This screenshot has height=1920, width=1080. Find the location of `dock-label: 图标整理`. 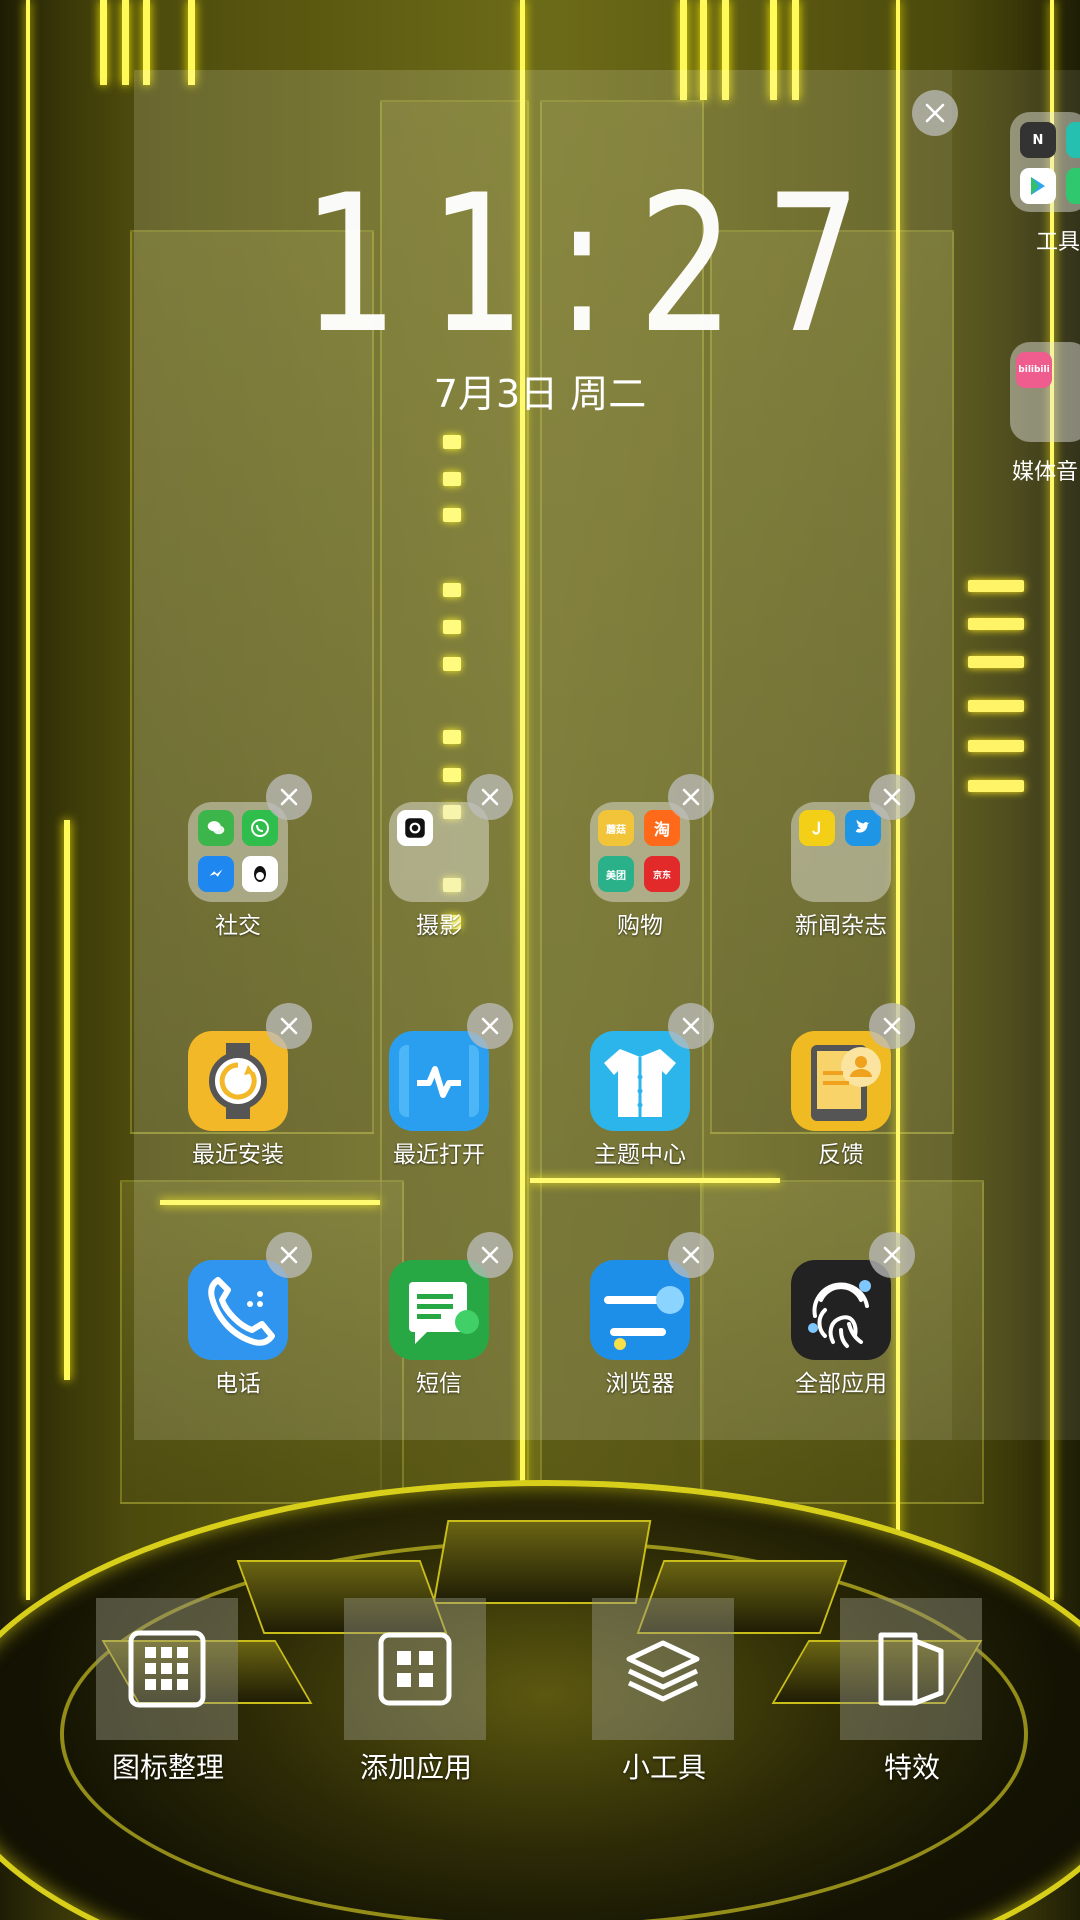

dock-label: 图标整理 is located at coordinates (167, 1767).